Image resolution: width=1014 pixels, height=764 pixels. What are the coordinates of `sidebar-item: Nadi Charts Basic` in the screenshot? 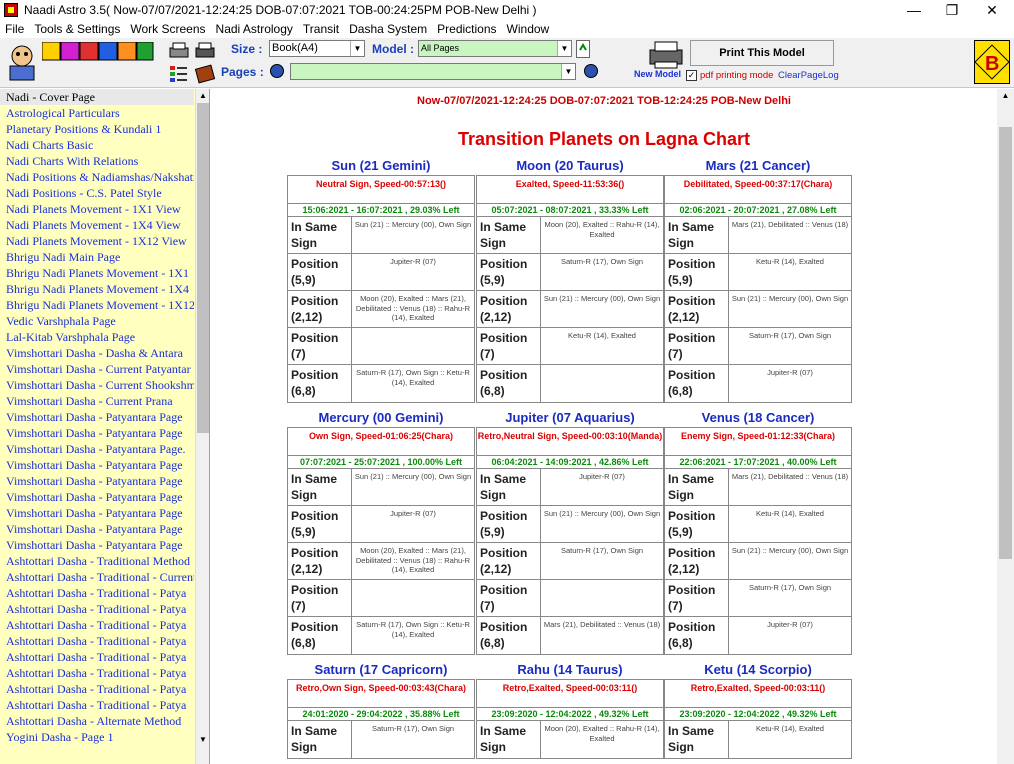 It's located at (97, 145).